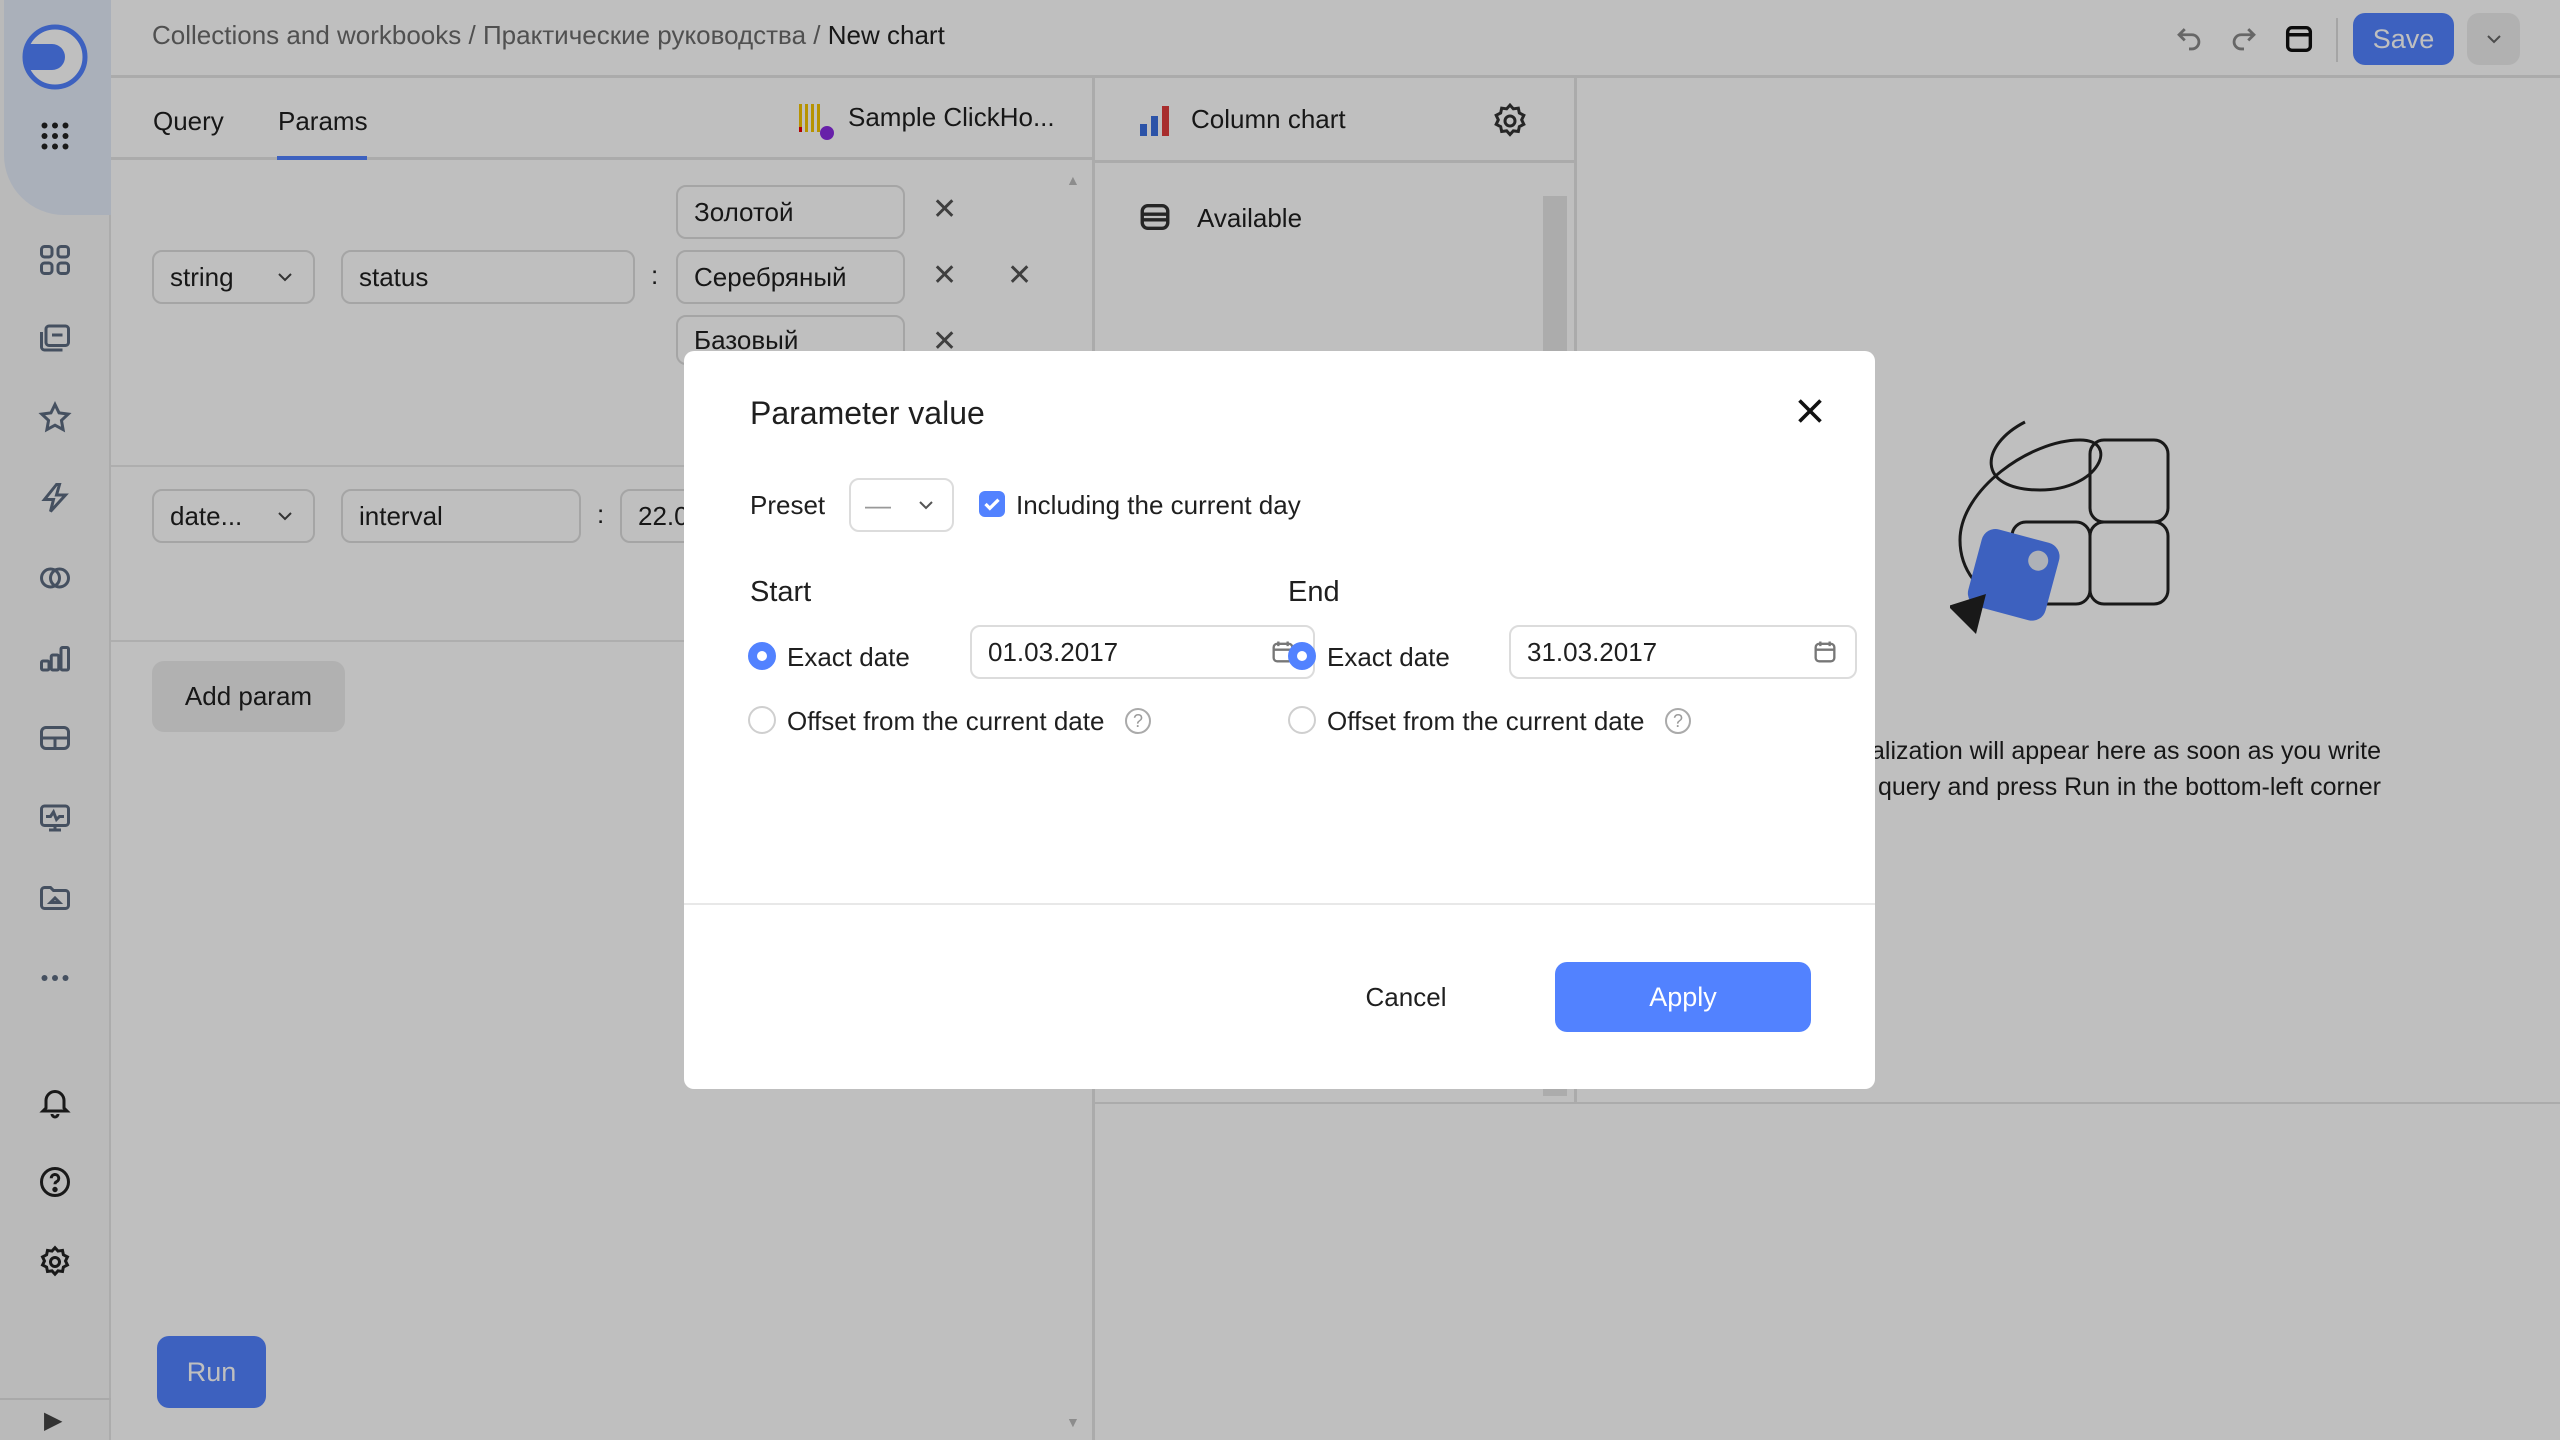 This screenshot has height=1440, width=2560. What do you see at coordinates (945, 721) in the screenshot?
I see `start-offset-label: Offset from the current date` at bounding box center [945, 721].